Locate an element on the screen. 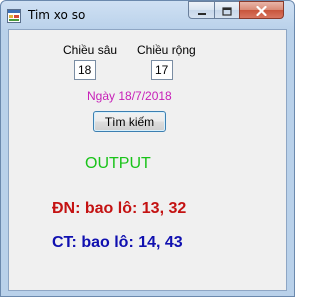 The image size is (320, 297). close-button is located at coordinates (261, 10).